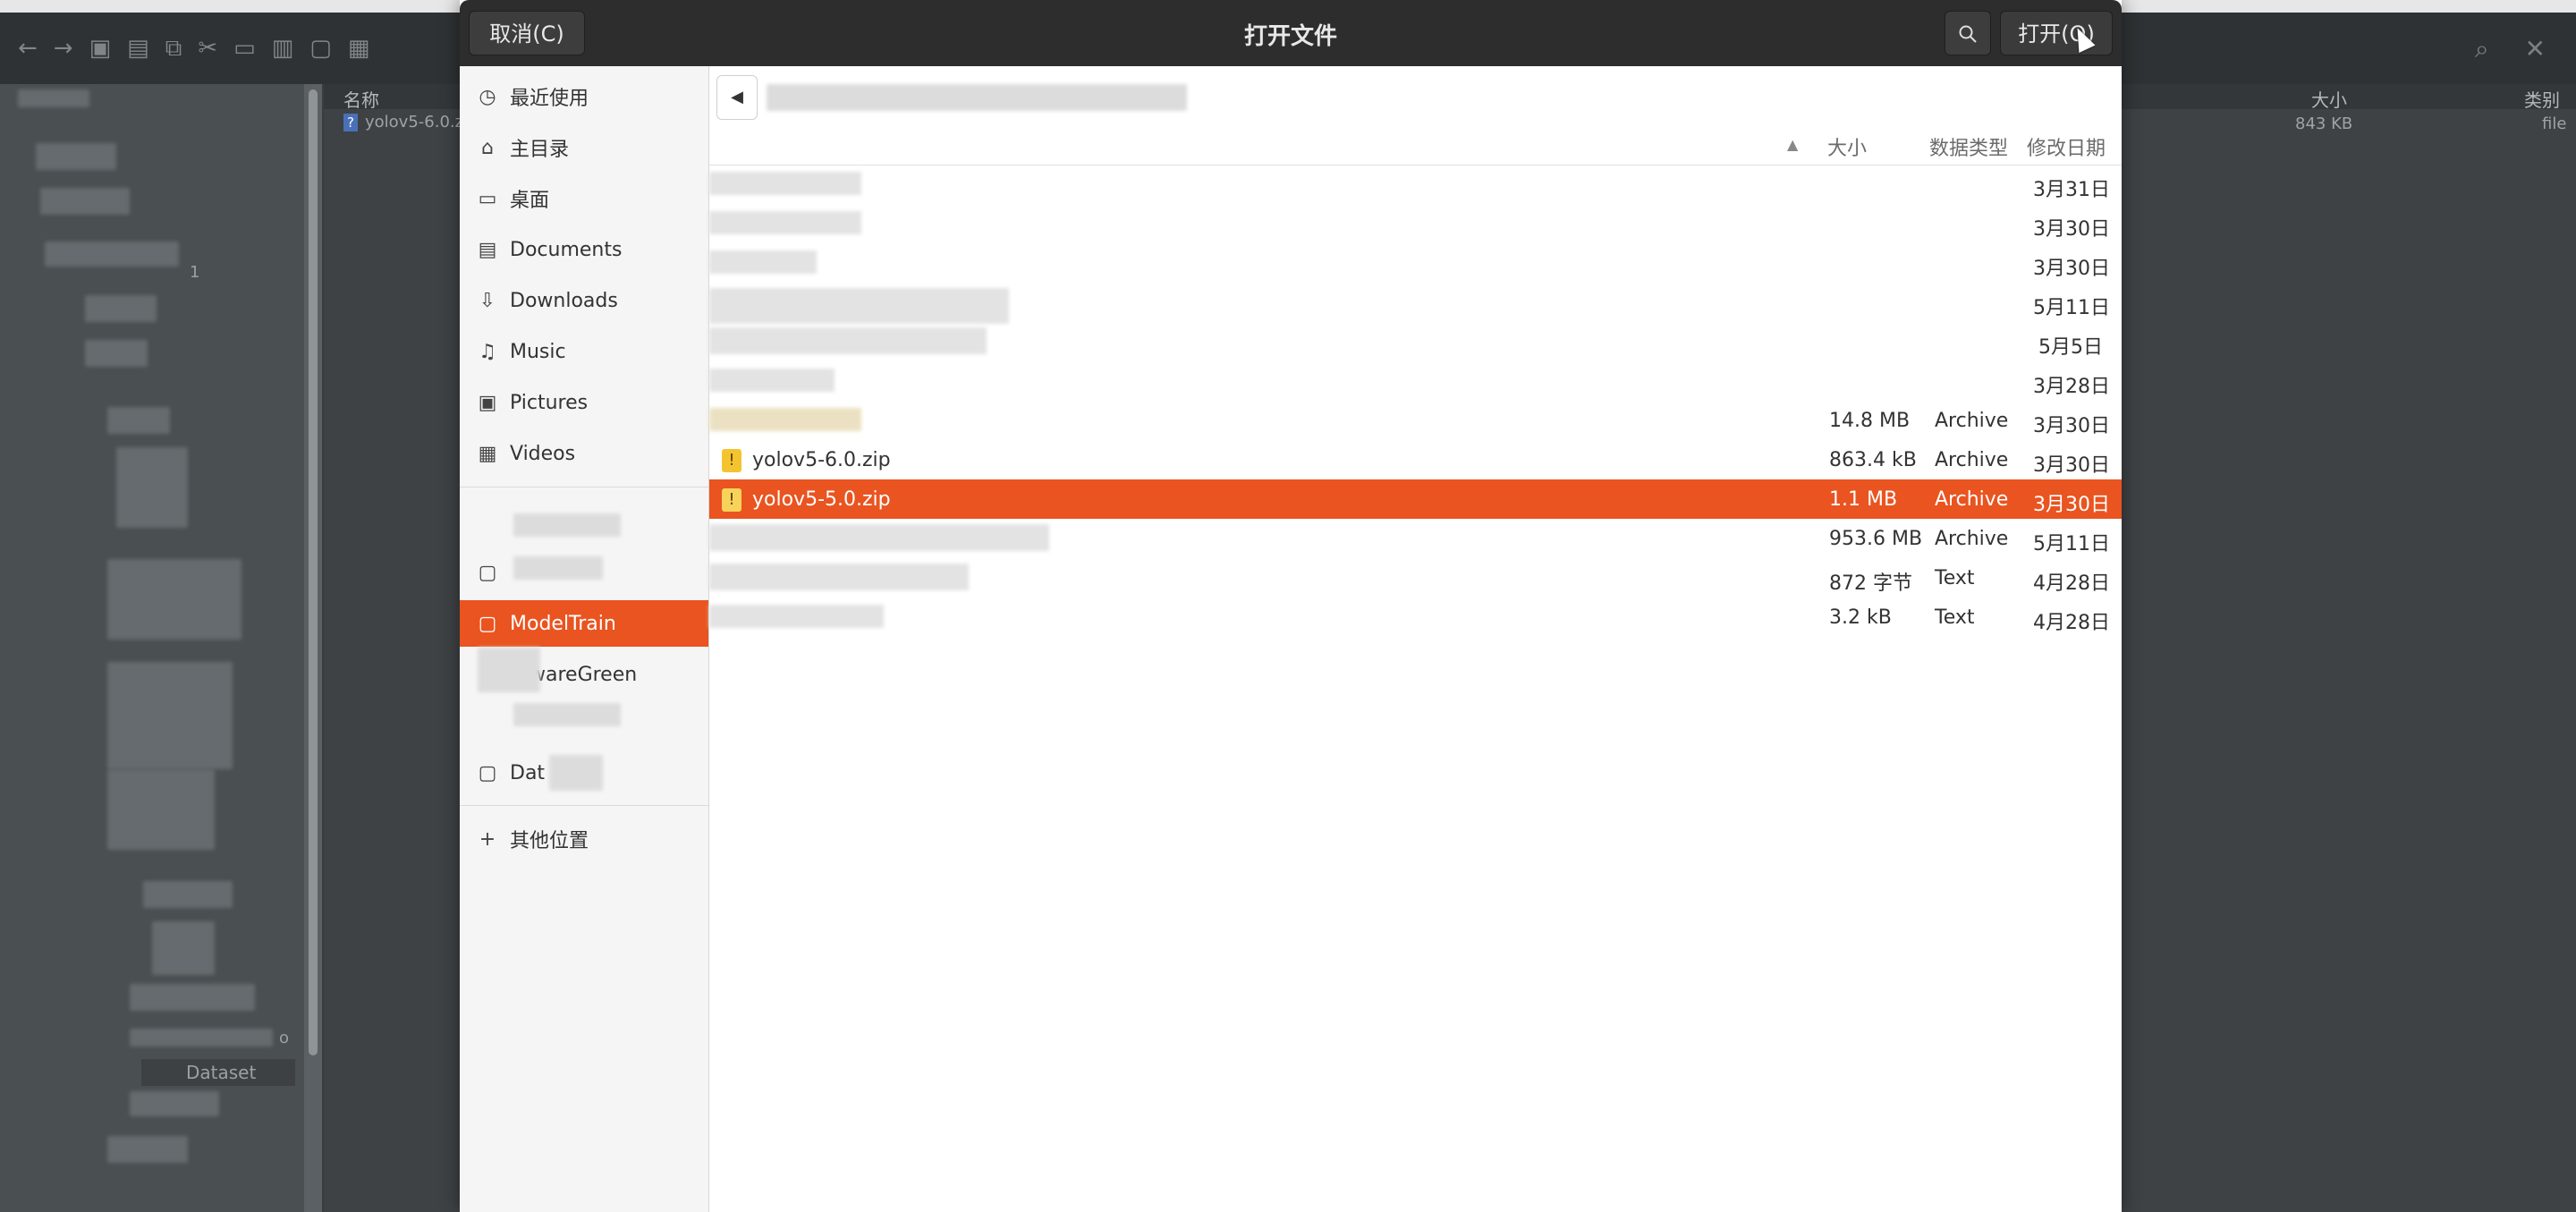  I want to click on place-recent: ◷ 最近使用, so click(584, 96).